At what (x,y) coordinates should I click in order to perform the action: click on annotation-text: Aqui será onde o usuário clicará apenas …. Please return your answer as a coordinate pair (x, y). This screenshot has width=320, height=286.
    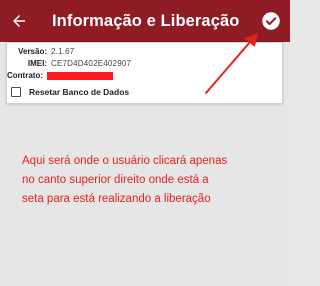
    Looking at the image, I should click on (125, 180).